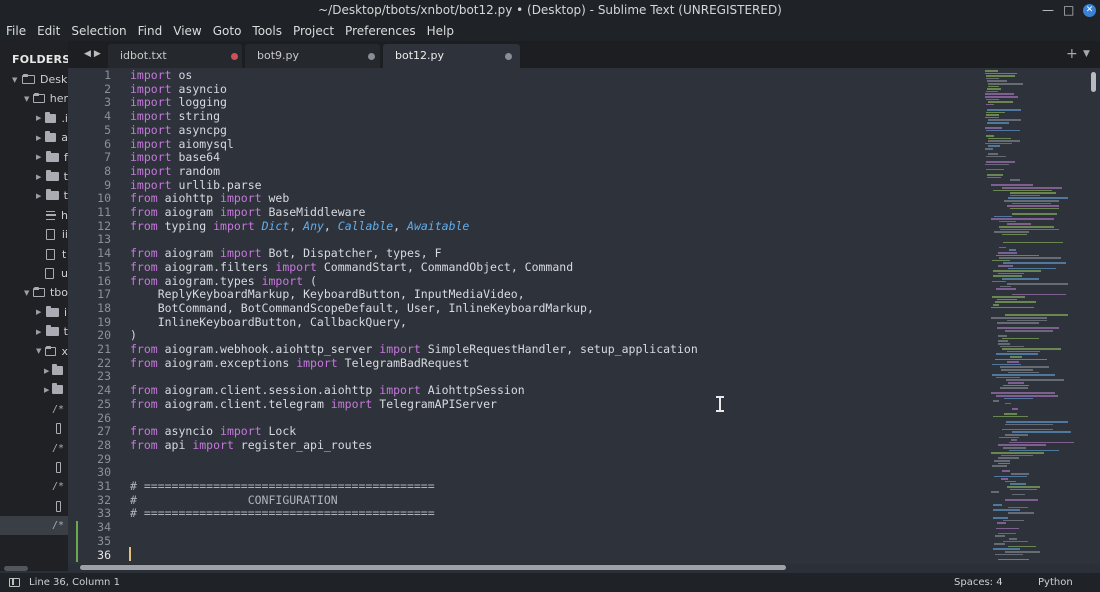 The height and width of the screenshot is (592, 1100). I want to click on vertical-scrollbar-thumb, so click(1093, 82).